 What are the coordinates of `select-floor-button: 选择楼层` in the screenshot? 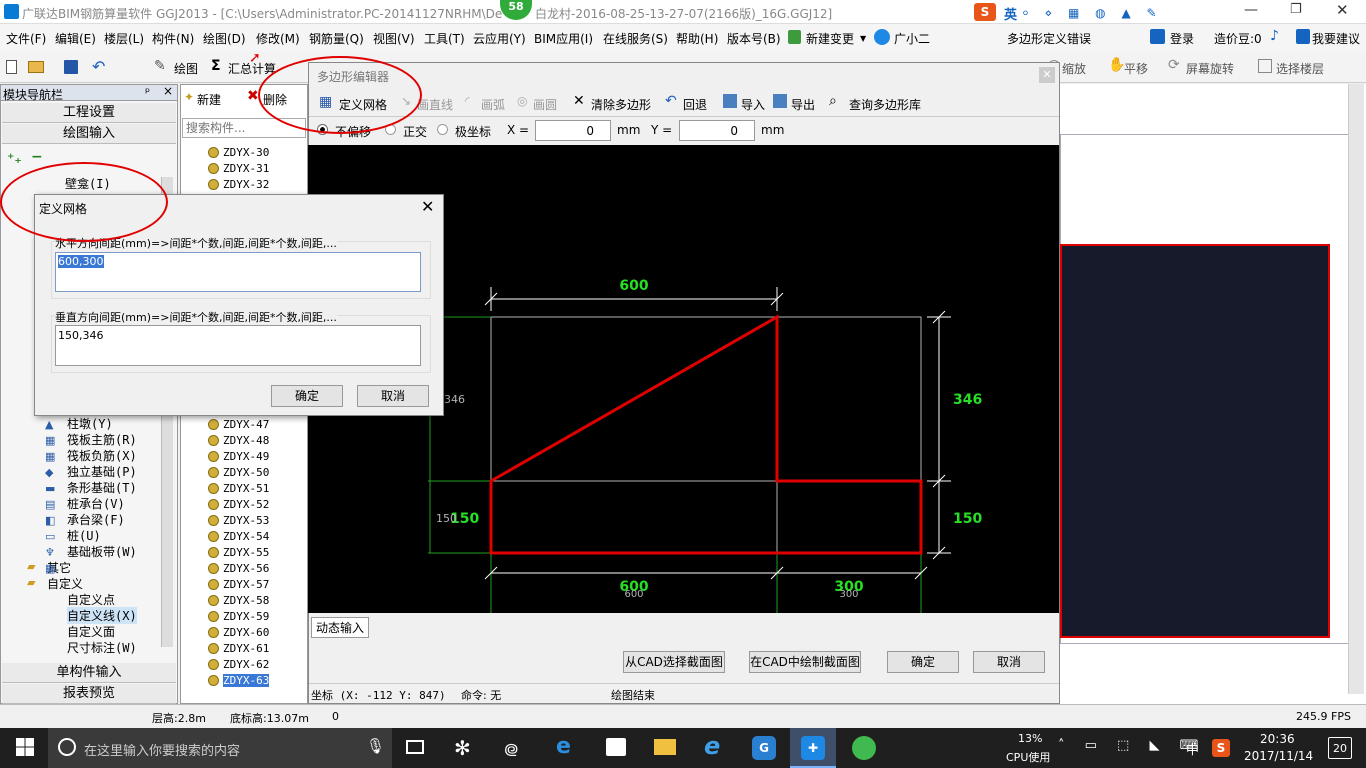 It's located at (1300, 68).